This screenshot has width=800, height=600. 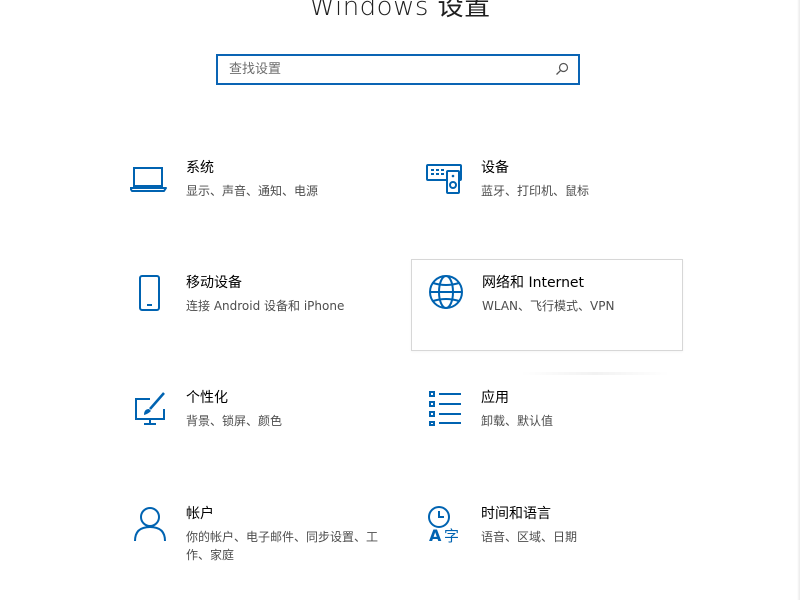 I want to click on laptop-icon, so click(x=150, y=177).